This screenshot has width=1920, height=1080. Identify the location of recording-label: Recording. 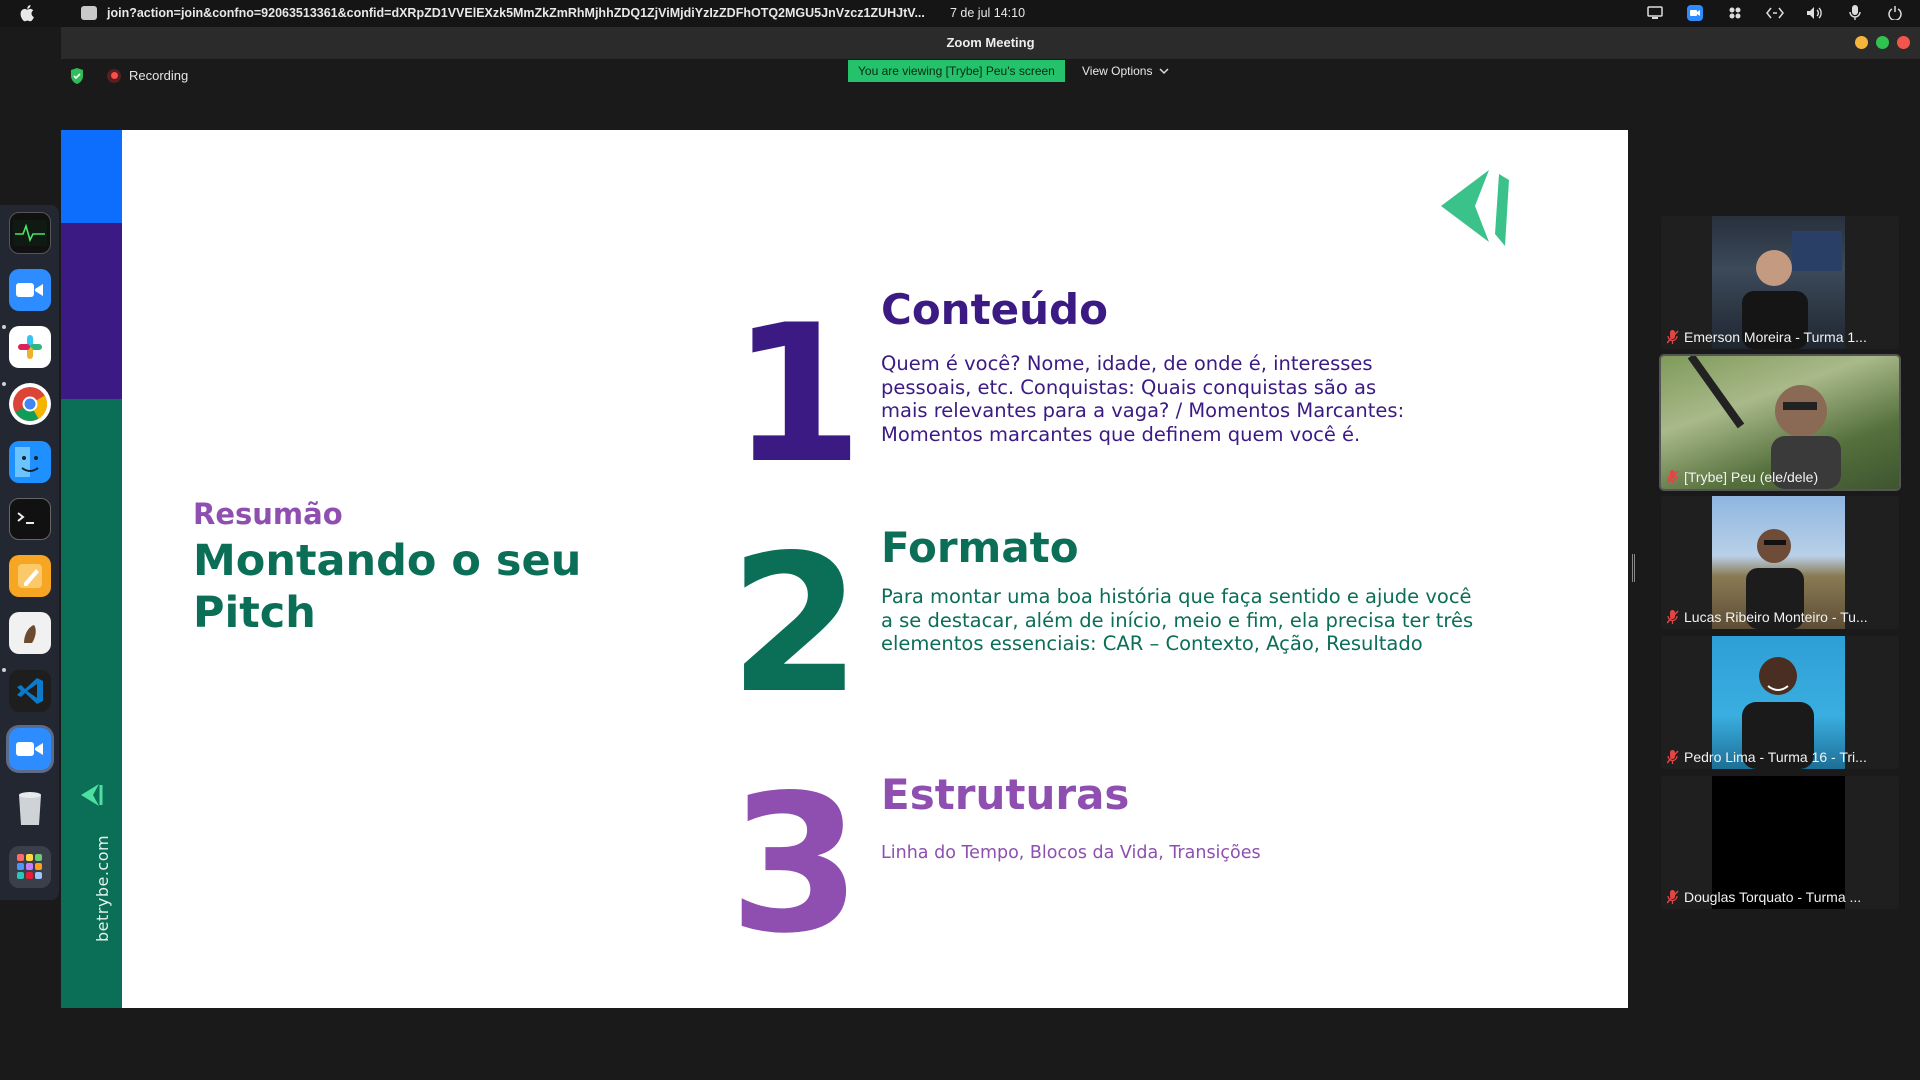
(159, 75).